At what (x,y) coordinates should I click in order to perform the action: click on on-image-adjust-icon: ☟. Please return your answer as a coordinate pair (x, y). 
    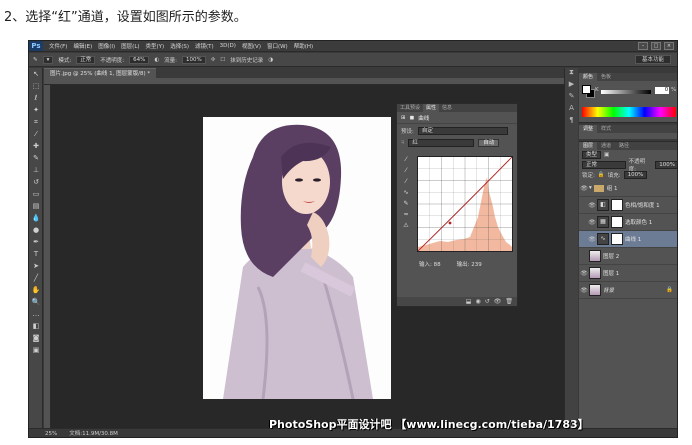
    Looking at the image, I should click on (402, 143).